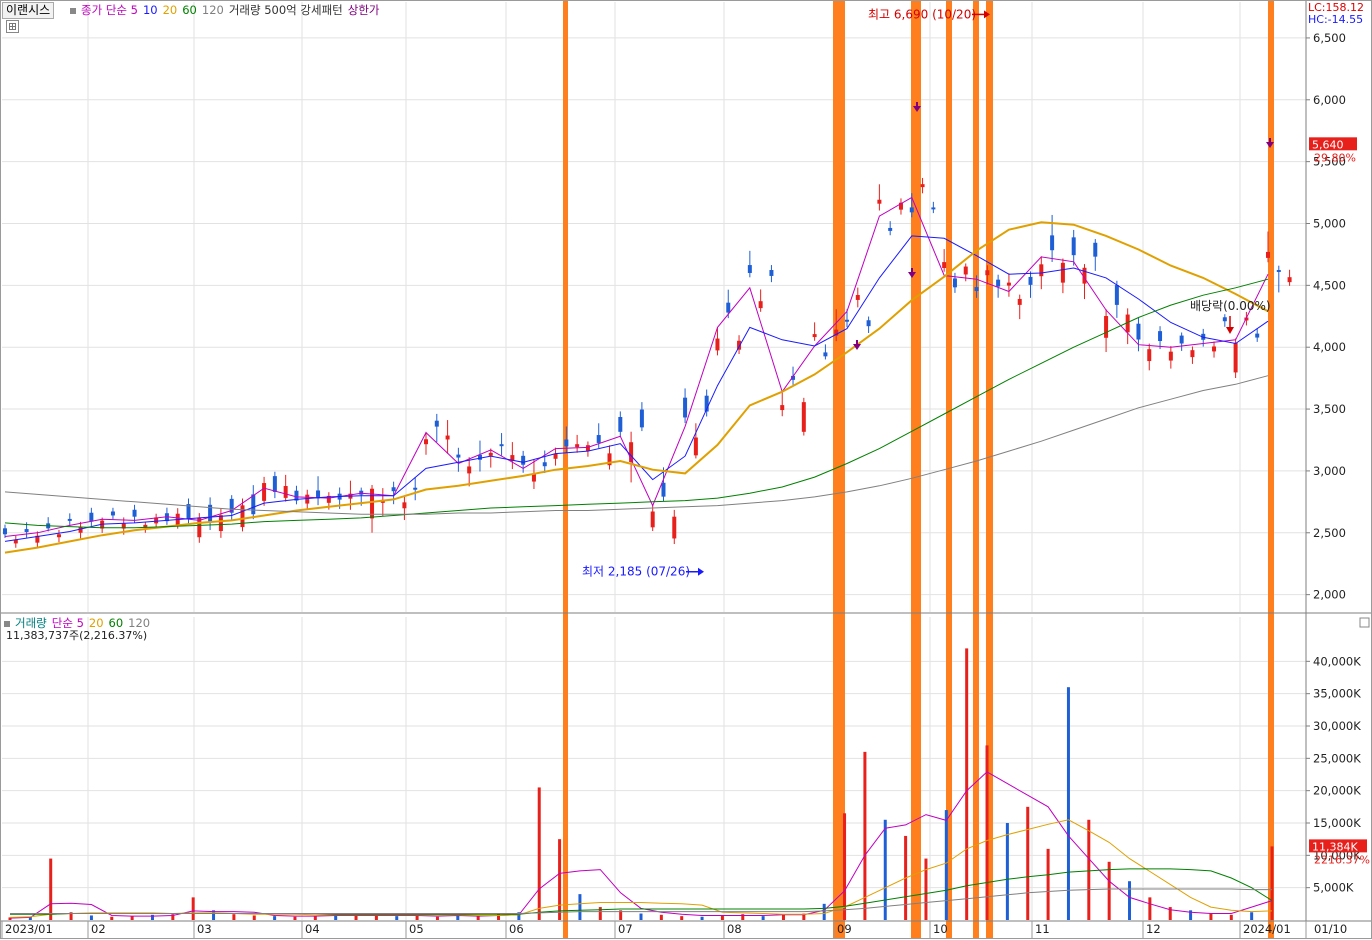  I want to click on y-tick-label: 4,000, so click(1329, 347).